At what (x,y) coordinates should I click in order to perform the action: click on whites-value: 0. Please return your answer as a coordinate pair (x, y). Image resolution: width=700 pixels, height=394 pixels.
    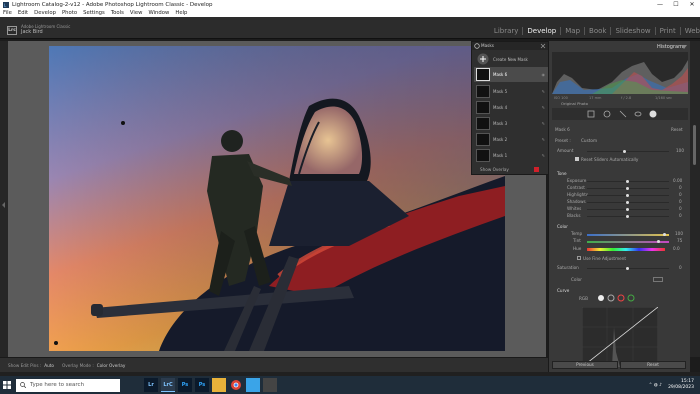
    Looking at the image, I should click on (680, 208).